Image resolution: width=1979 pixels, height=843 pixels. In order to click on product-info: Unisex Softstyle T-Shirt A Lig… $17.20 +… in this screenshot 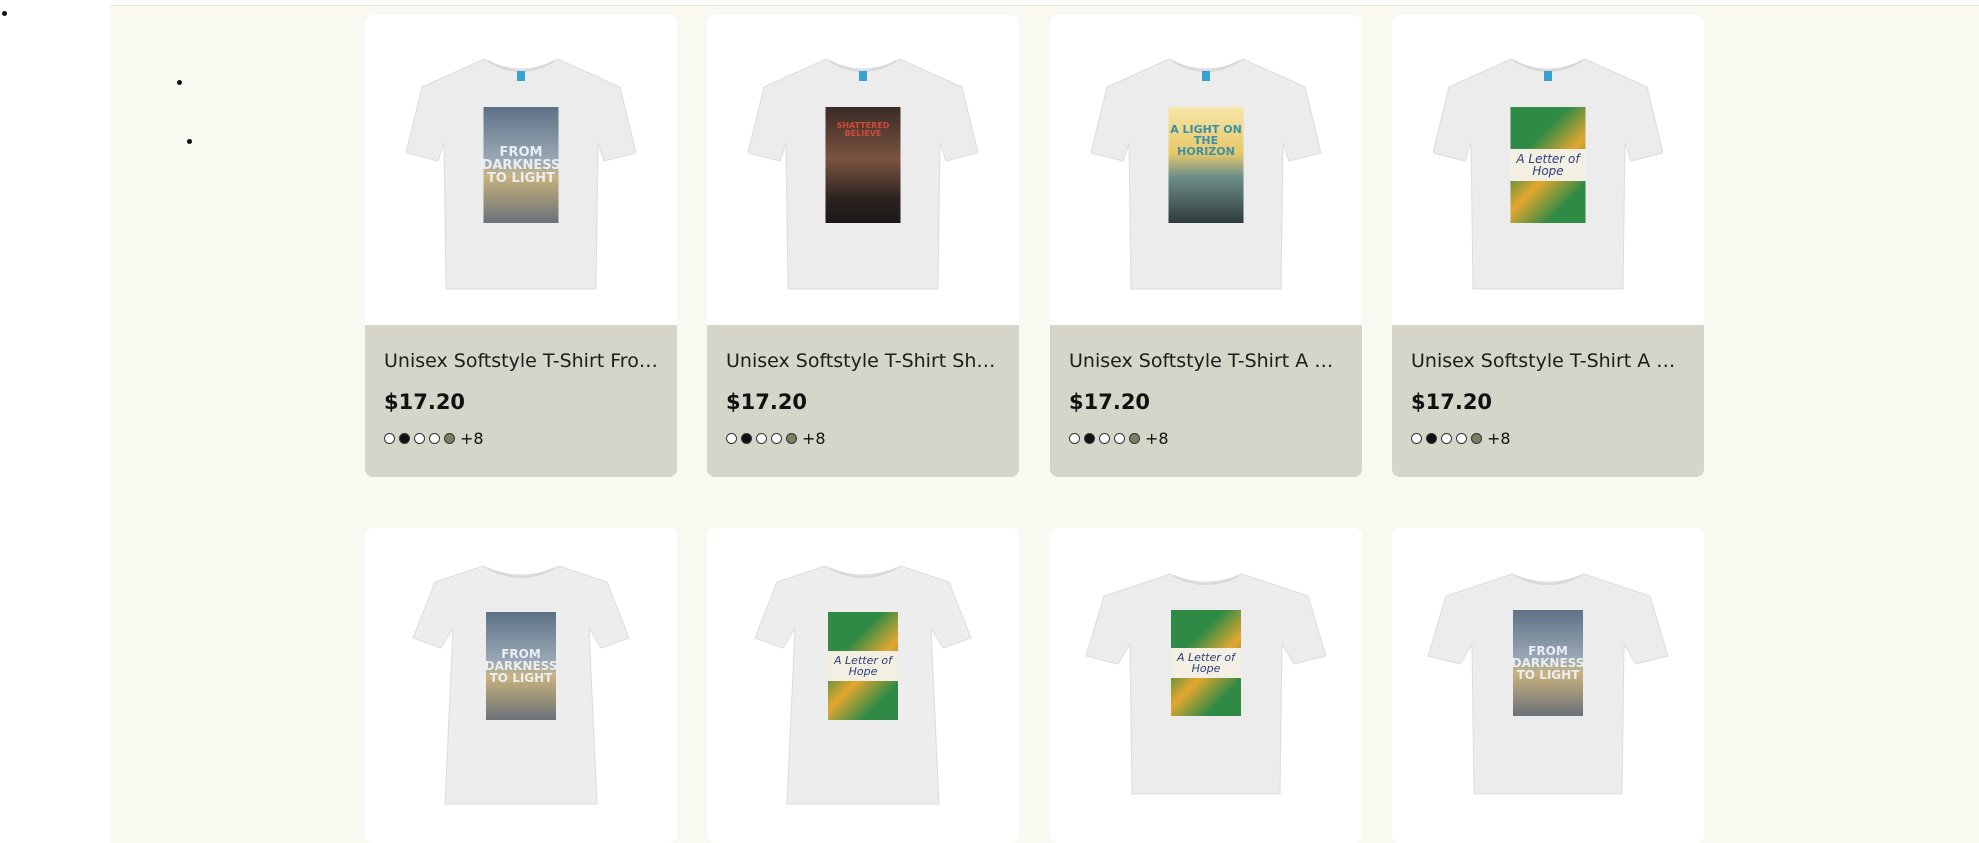, I will do `click(1206, 401)`.